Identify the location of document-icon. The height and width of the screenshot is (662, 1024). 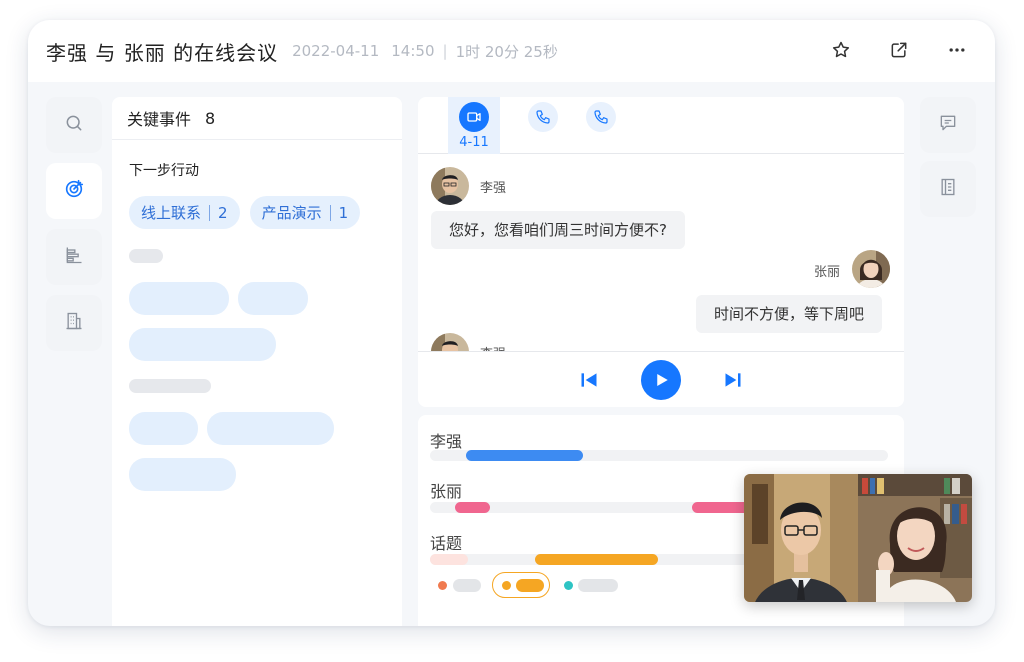
(948, 189).